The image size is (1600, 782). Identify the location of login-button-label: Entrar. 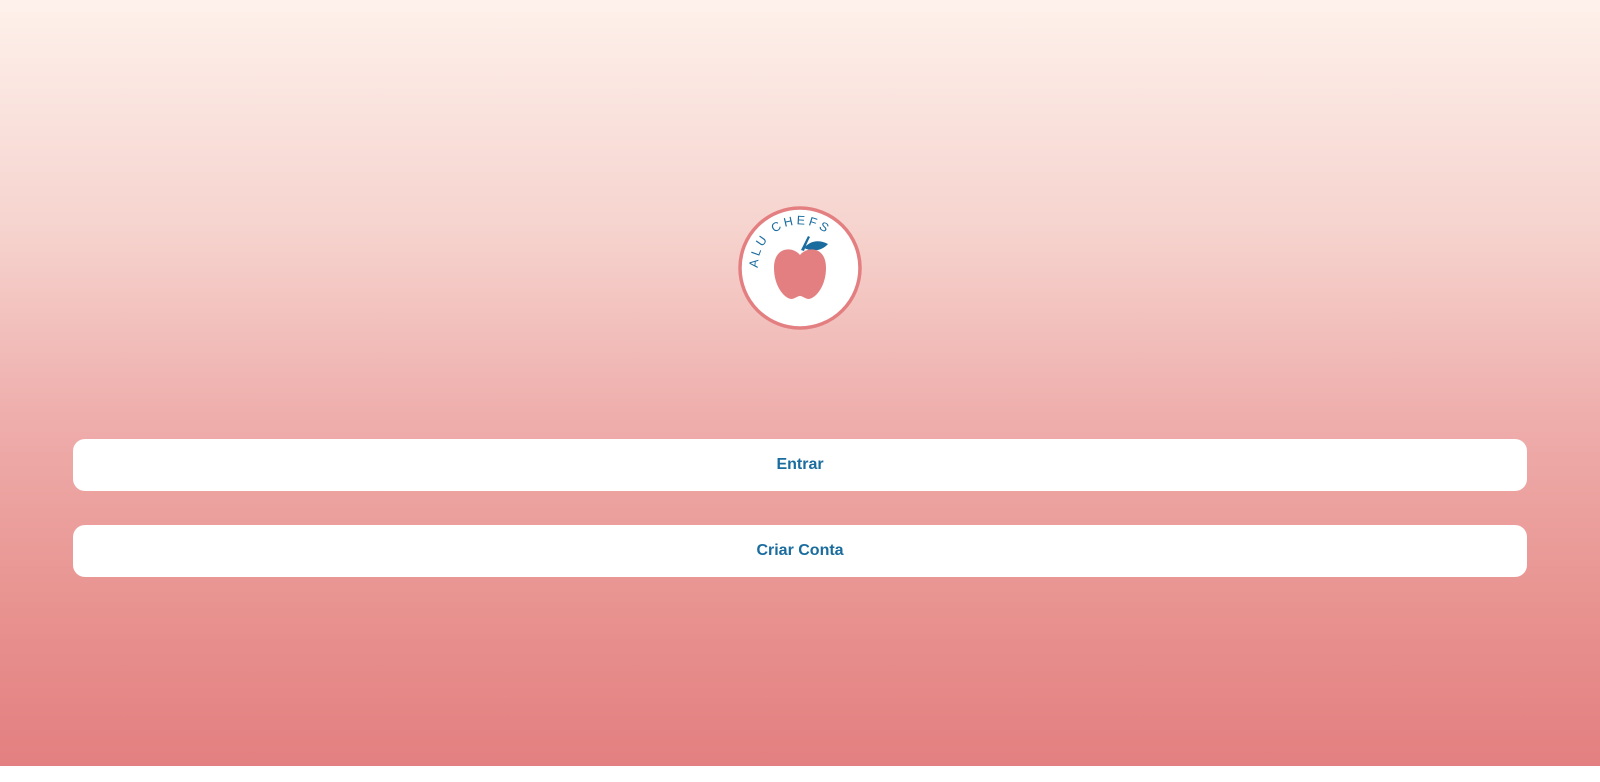
(800, 464).